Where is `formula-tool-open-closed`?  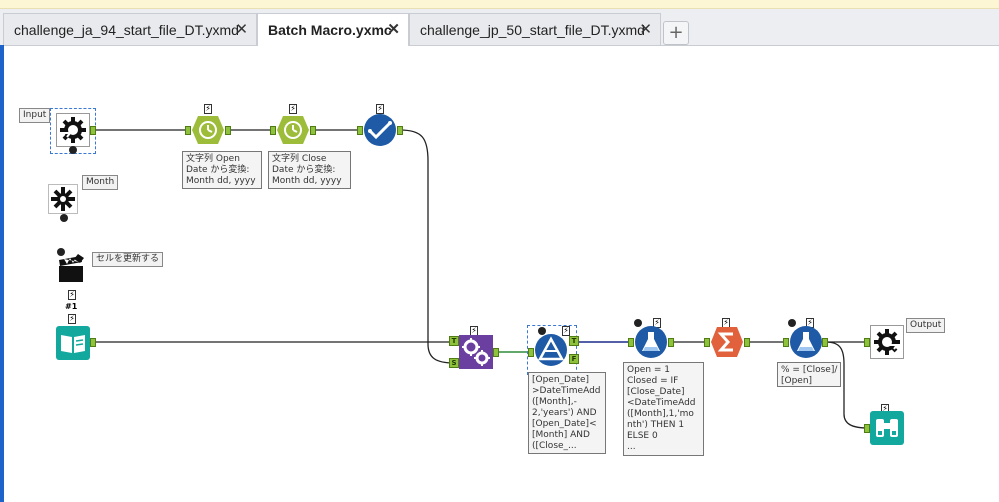
formula-tool-open-closed is located at coordinates (651, 342).